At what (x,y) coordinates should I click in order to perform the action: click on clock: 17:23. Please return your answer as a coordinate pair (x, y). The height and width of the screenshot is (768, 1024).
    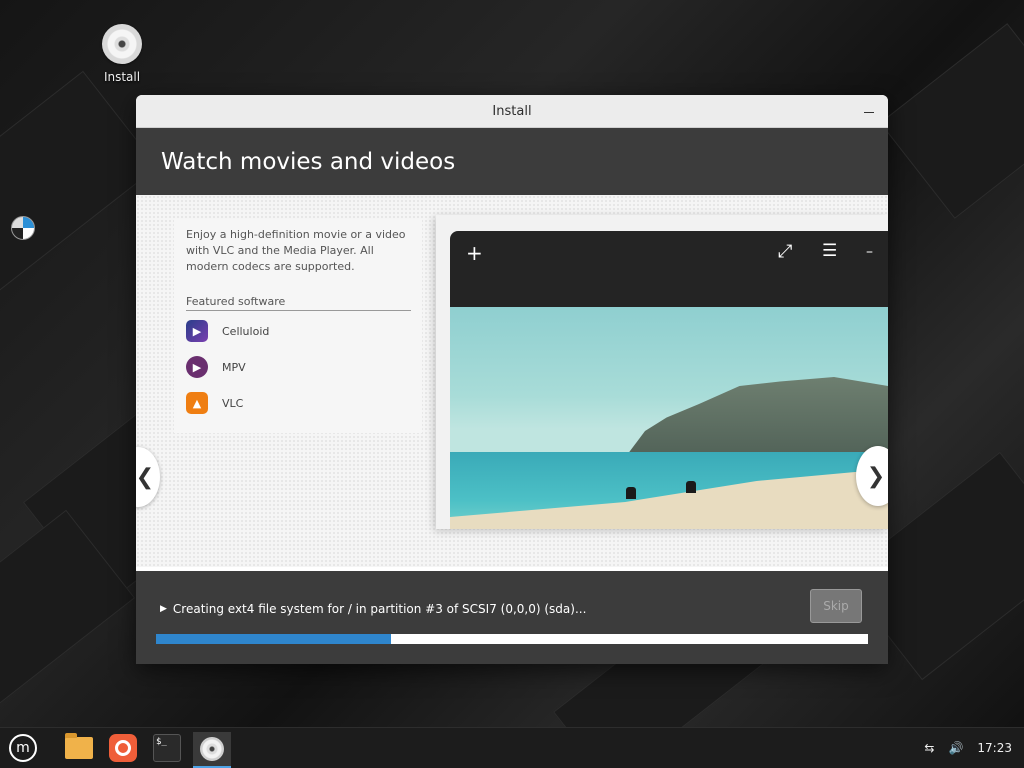
    Looking at the image, I should click on (994, 748).